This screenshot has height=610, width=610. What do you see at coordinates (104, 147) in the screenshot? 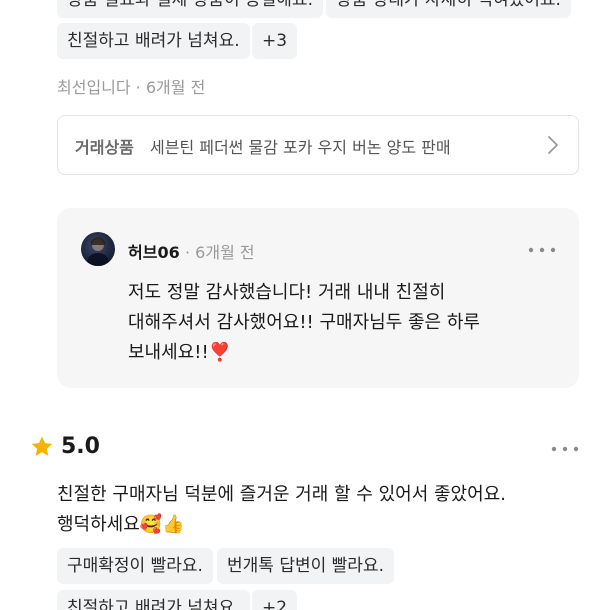
I see `product-label: 거래상품` at bounding box center [104, 147].